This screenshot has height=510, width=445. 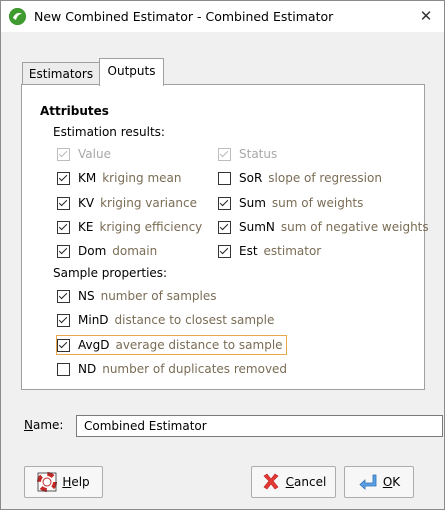 I want to click on checkbox-desc: kriging variance, so click(x=148, y=203).